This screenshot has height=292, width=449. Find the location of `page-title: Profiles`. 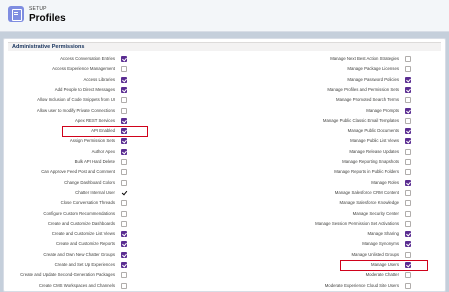

page-title: Profiles is located at coordinates (47, 18).